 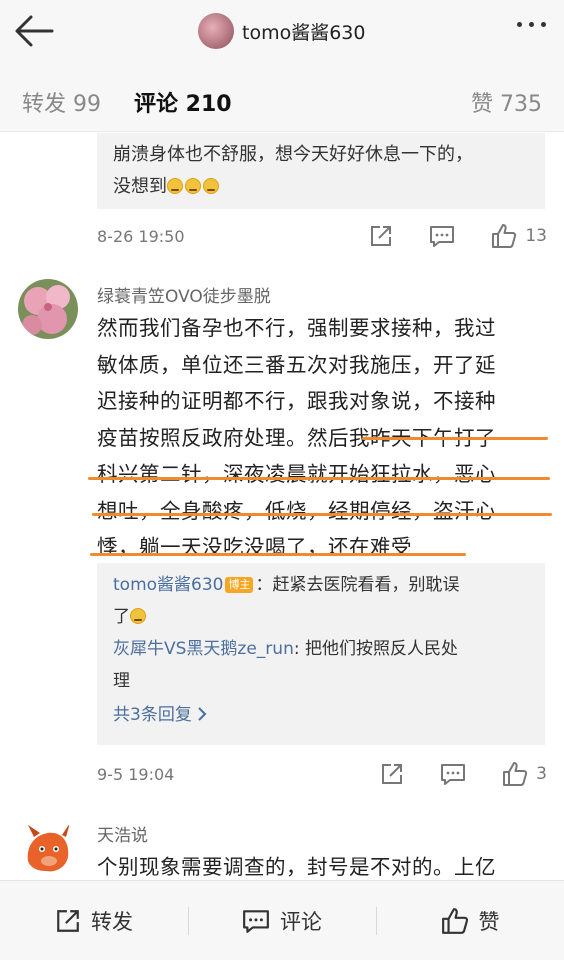 I want to click on like-count: 3, so click(x=541, y=774).